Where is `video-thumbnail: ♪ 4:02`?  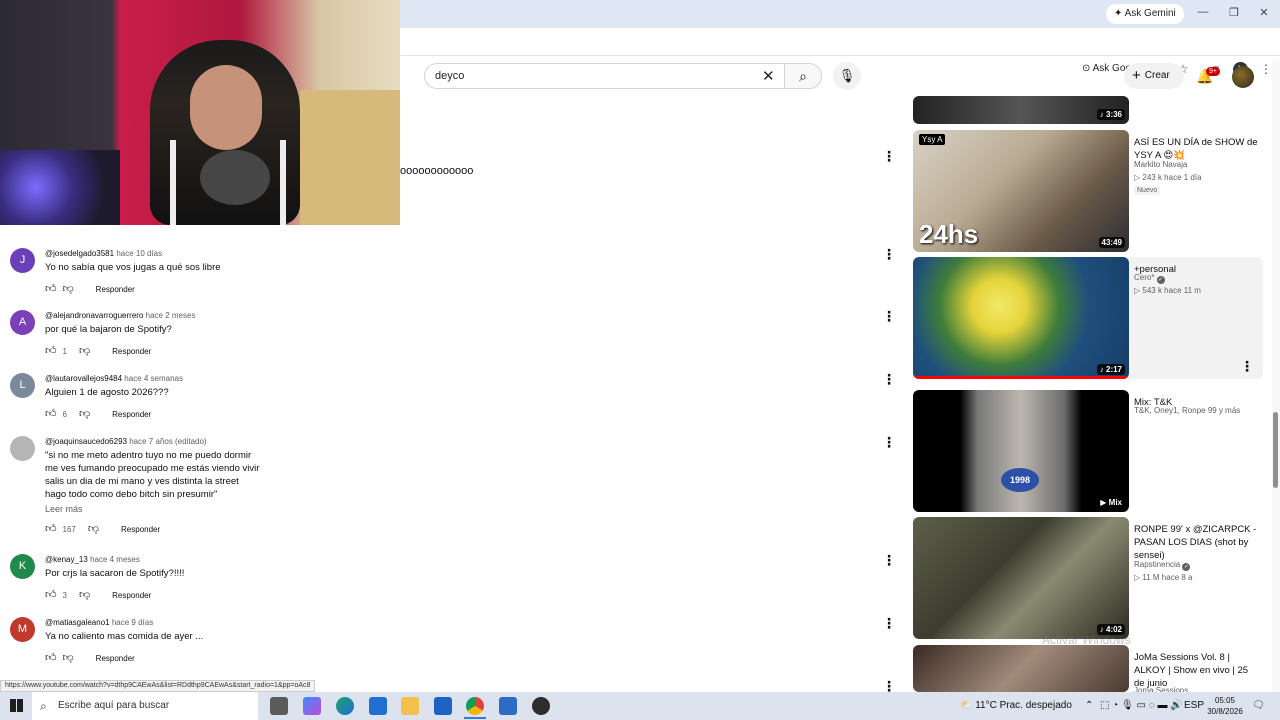
video-thumbnail: ♪ 4:02 is located at coordinates (1021, 578).